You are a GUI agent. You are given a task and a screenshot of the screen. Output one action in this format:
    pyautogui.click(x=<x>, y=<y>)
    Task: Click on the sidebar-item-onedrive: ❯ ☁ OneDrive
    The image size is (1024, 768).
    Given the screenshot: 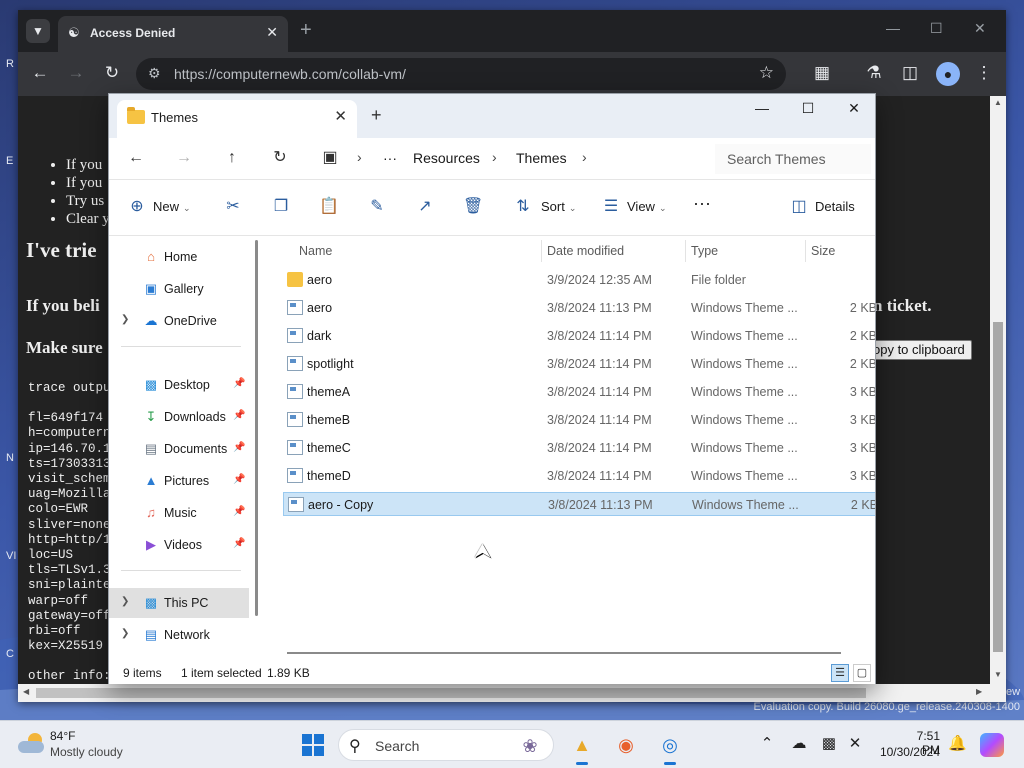 What is the action you would take?
    pyautogui.click(x=179, y=321)
    